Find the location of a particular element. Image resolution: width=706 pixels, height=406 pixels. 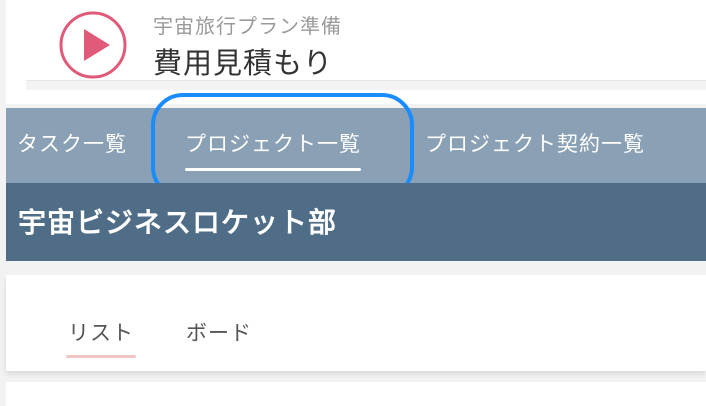

tab-task-list: タスク一覧 is located at coordinates (72, 145).